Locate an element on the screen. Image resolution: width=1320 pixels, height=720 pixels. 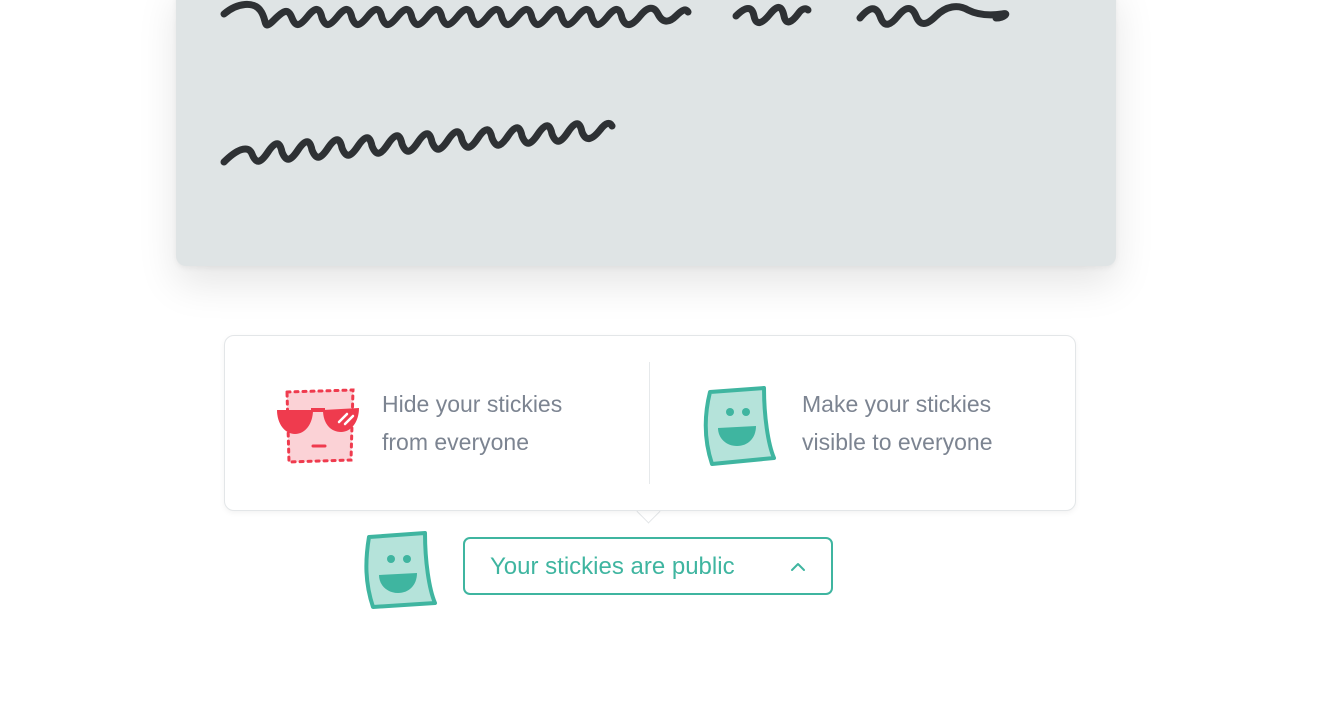
visibility-status-label: Your stickies are public is located at coordinates (612, 566).